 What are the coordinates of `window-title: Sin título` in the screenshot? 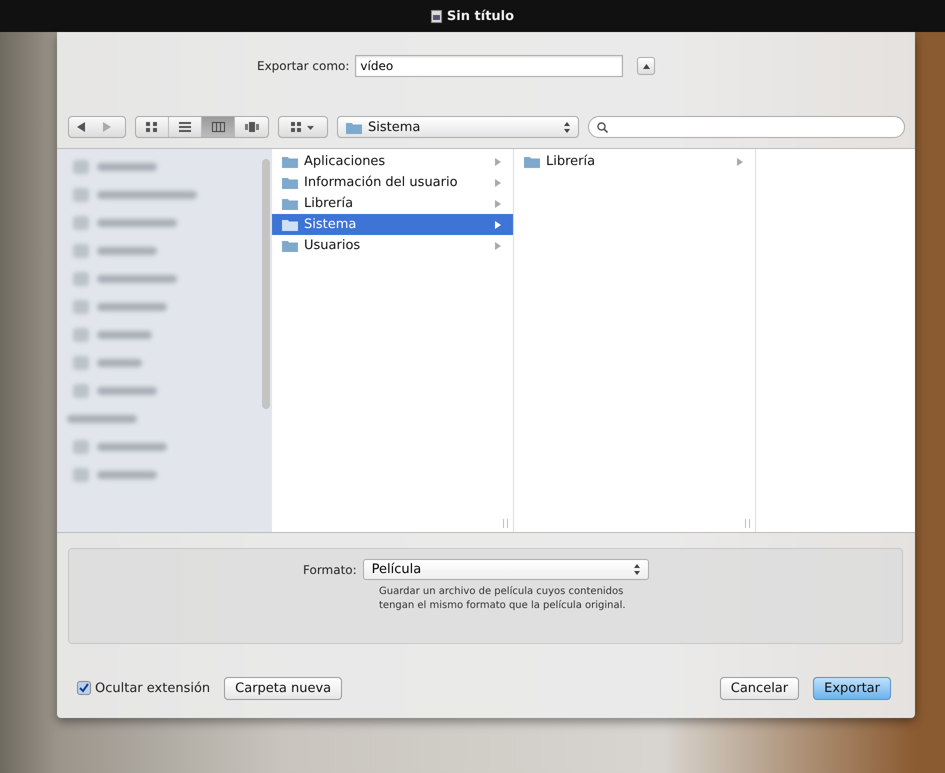 It's located at (480, 16).